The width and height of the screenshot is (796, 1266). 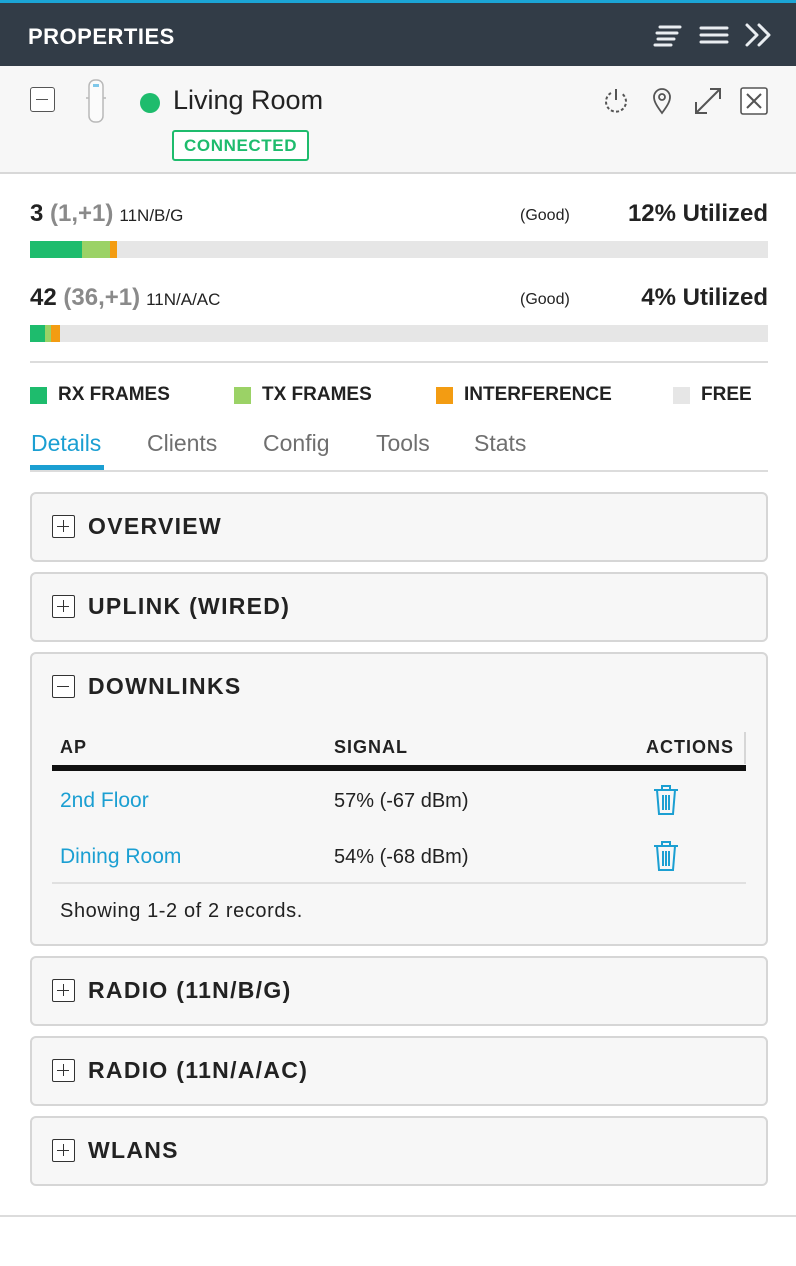 I want to click on expand-icon, so click(x=708, y=101).